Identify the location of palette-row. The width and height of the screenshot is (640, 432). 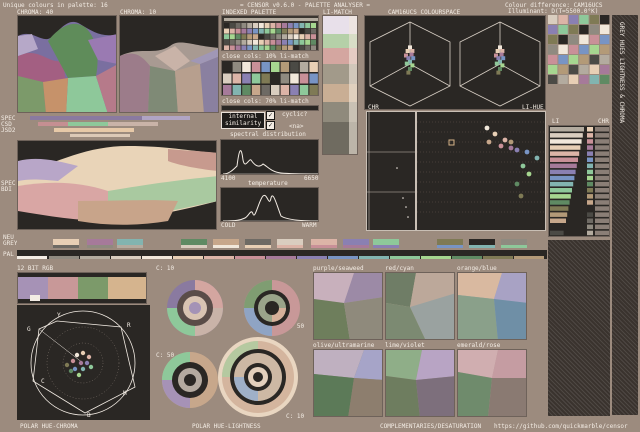
(282, 254).